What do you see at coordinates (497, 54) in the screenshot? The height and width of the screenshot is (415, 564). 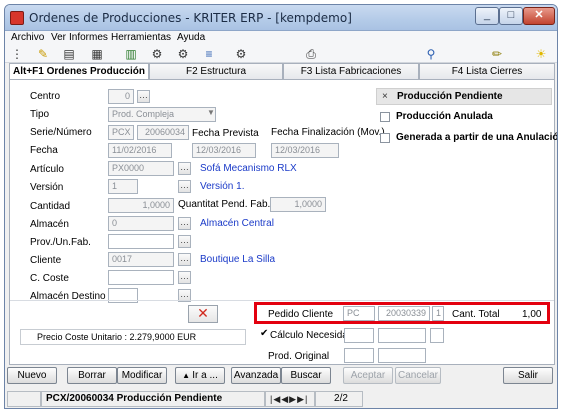 I see `attachment-icon: ✏` at bounding box center [497, 54].